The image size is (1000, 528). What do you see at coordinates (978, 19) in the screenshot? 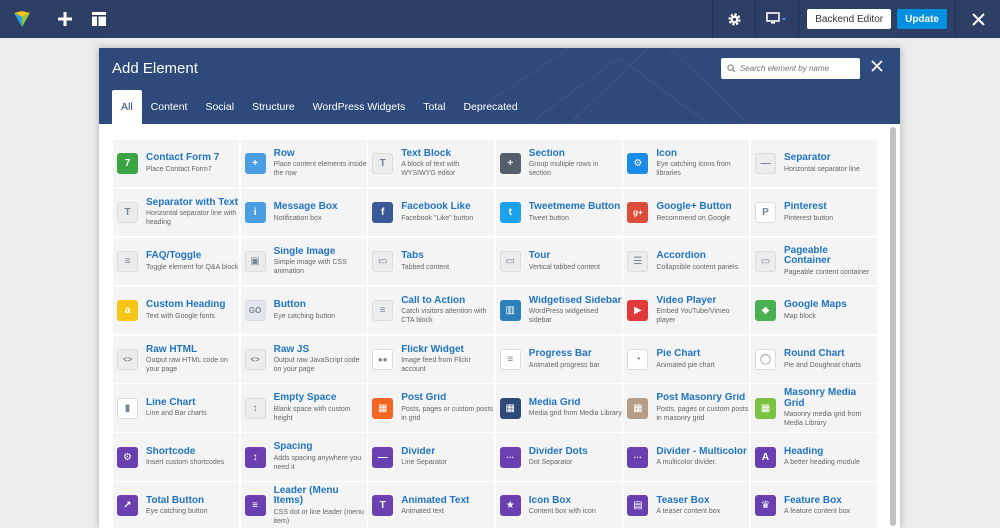
I see `close-editor-button` at bounding box center [978, 19].